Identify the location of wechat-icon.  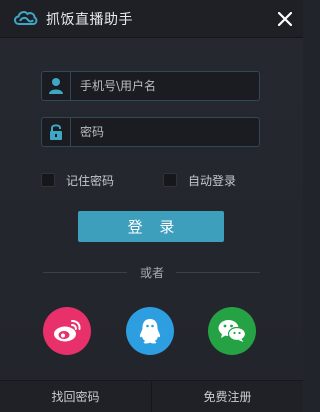
(232, 331).